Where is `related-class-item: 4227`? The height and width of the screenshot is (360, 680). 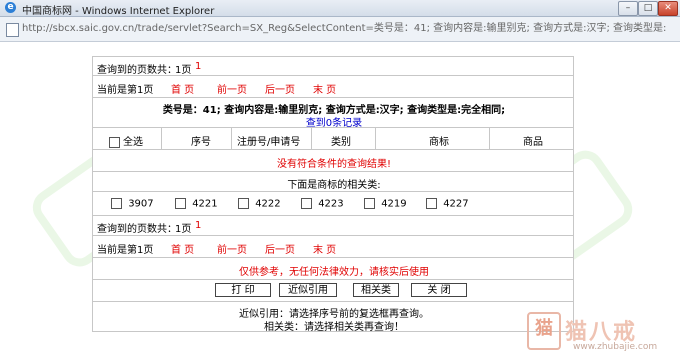
related-class-item: 4227 is located at coordinates (447, 204).